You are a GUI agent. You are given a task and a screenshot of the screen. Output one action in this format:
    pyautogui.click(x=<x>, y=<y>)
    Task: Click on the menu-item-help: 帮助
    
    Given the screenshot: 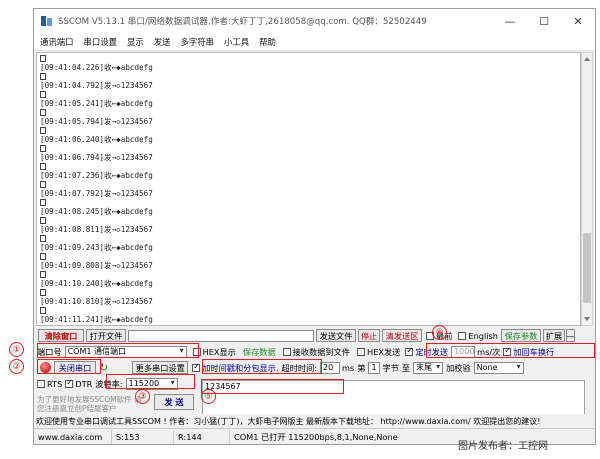 What is the action you would take?
    pyautogui.click(x=267, y=42)
    